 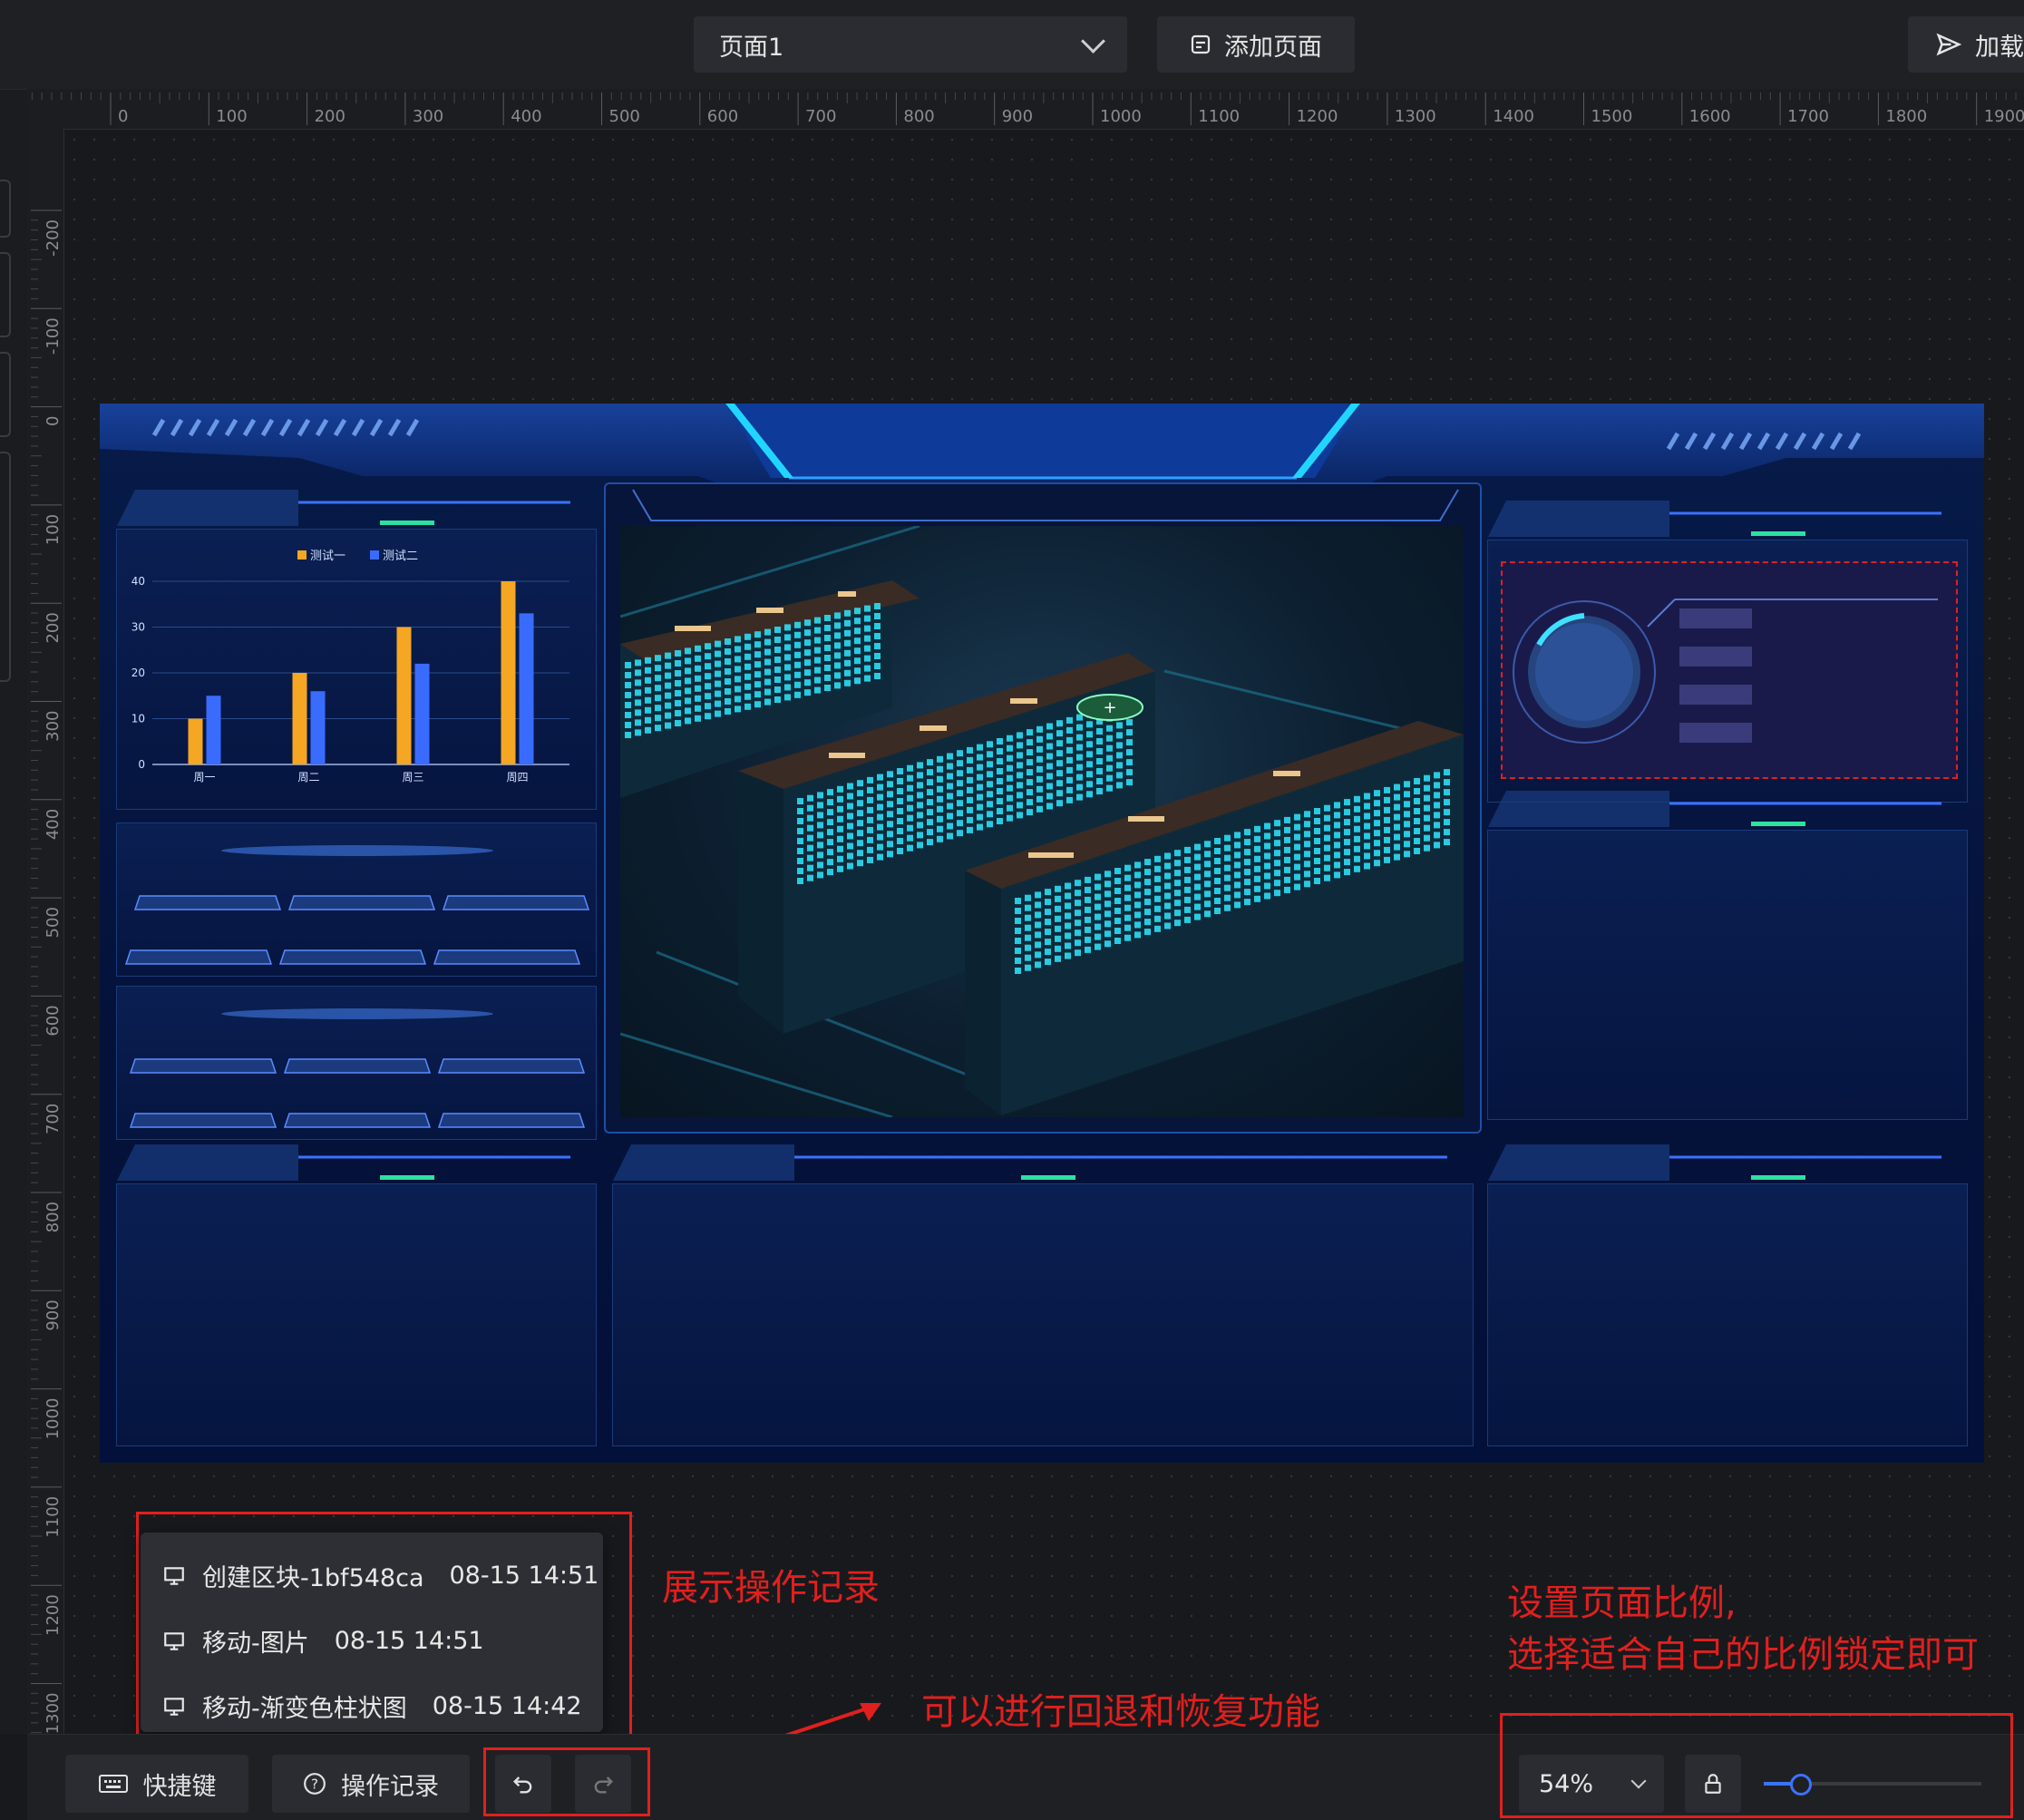 I want to click on bottom-center-panel, so click(x=1043, y=1295).